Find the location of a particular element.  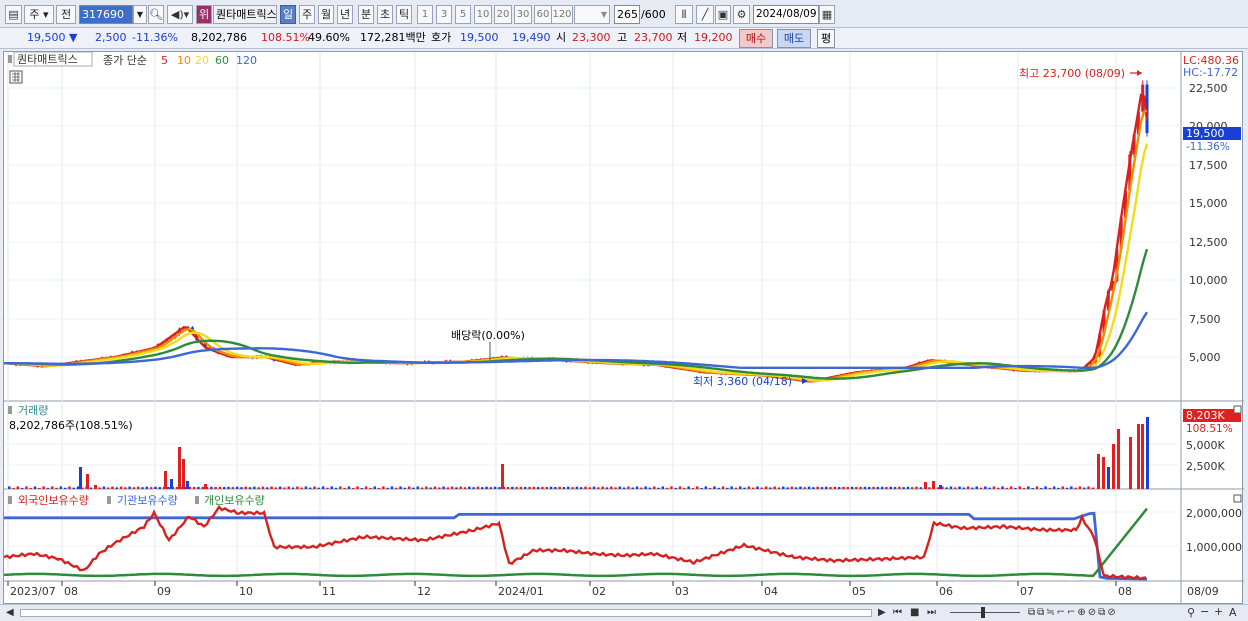

period-minute-button: 분 is located at coordinates (366, 14).